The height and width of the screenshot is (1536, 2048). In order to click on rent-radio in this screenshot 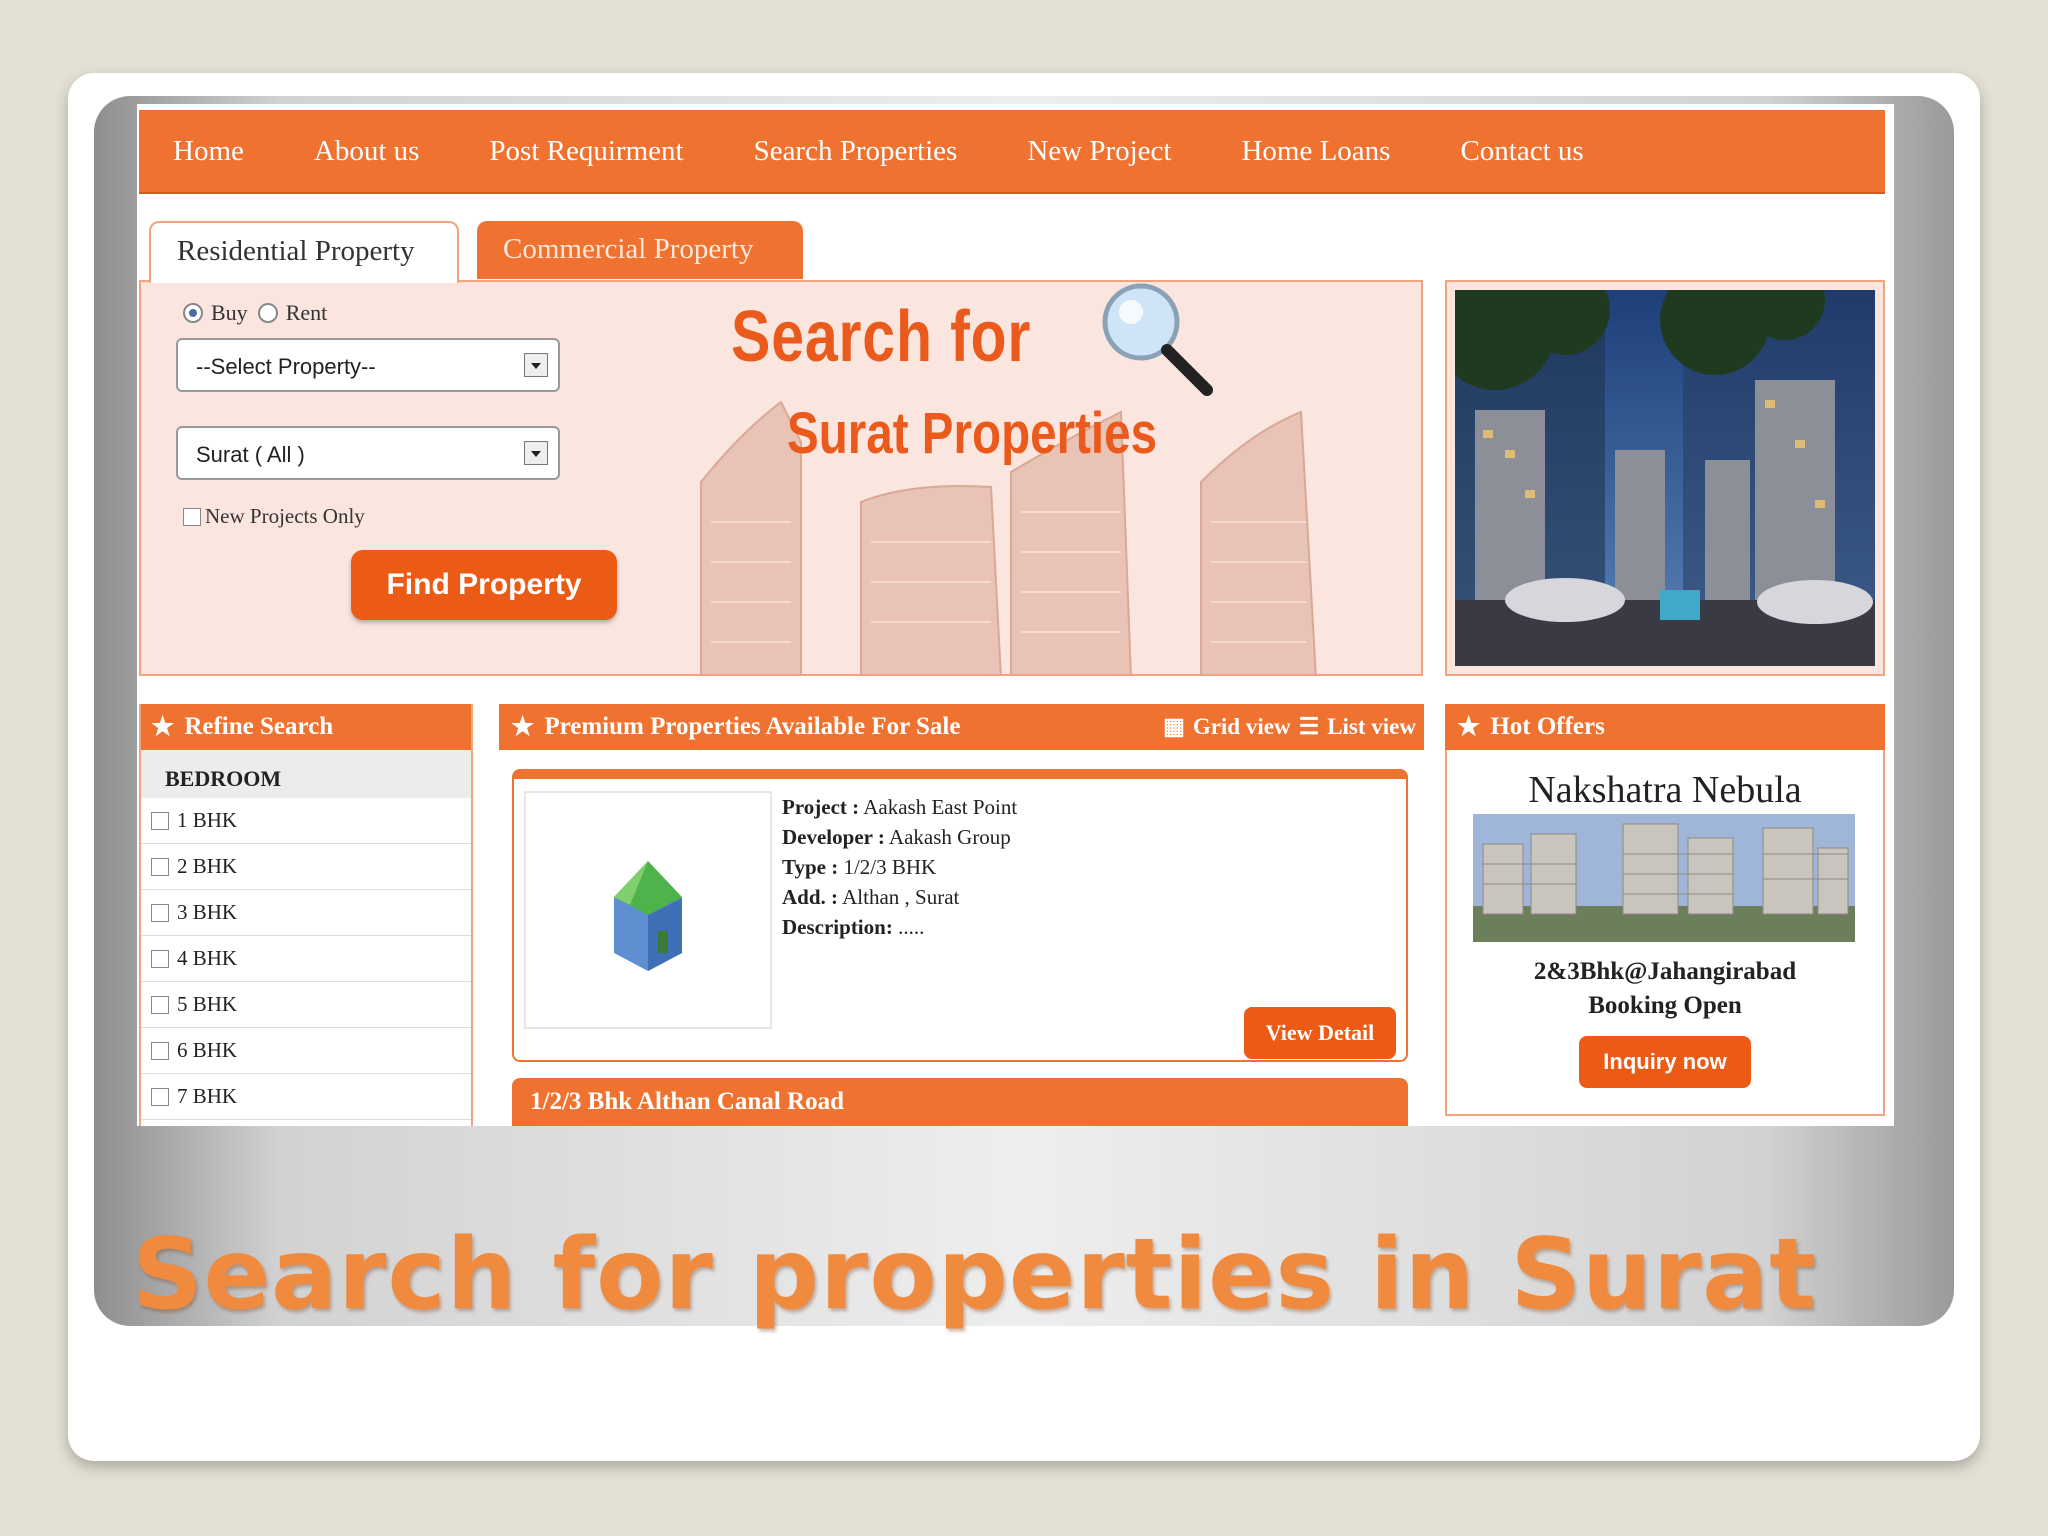, I will do `click(267, 313)`.